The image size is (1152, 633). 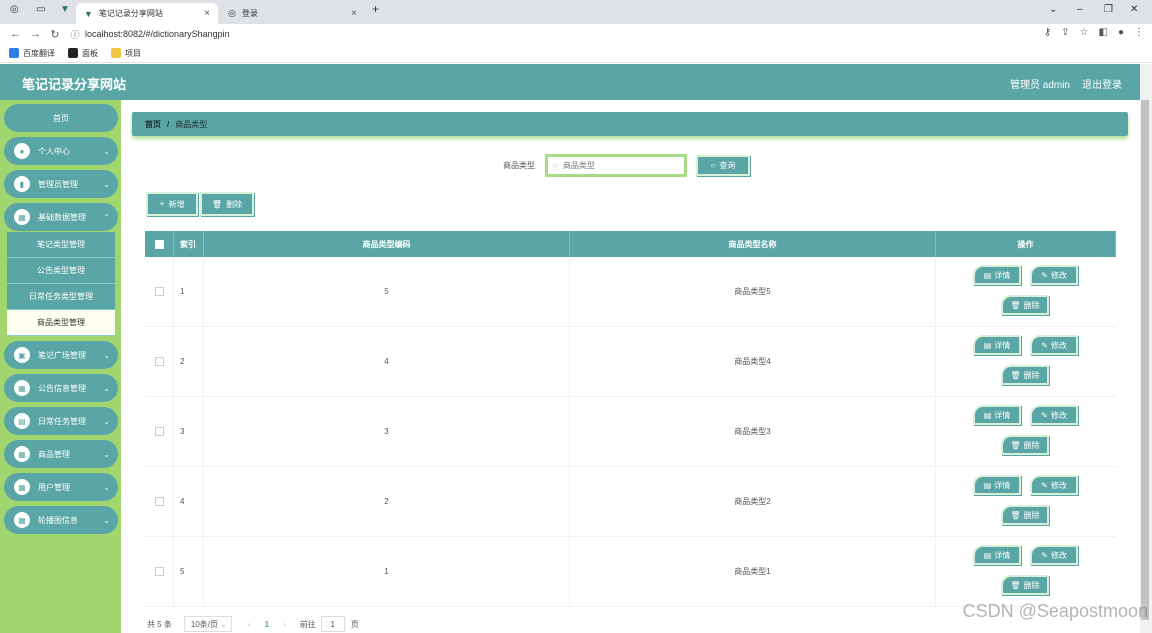 What do you see at coordinates (172, 204) in the screenshot?
I see `add-button: + 新增` at bounding box center [172, 204].